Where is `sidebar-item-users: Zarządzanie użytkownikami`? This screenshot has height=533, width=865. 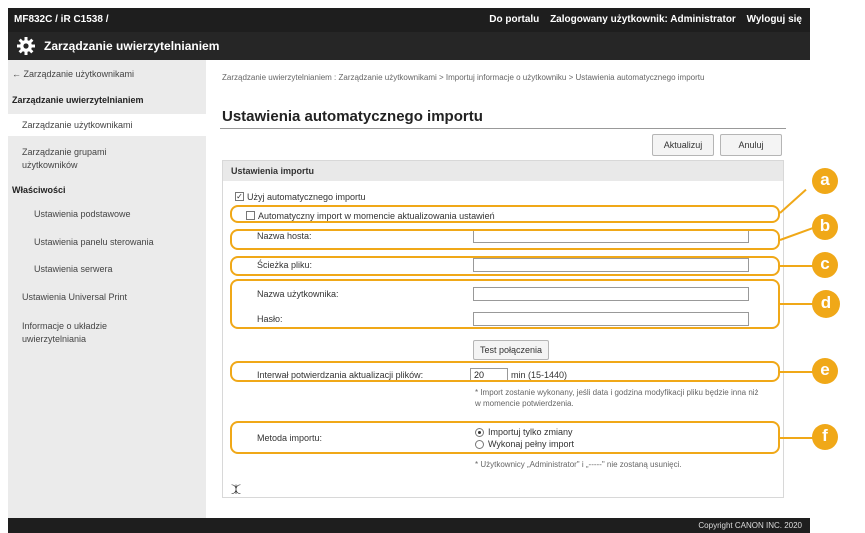
sidebar-item-users: Zarządzanie użytkownikami is located at coordinates (107, 125).